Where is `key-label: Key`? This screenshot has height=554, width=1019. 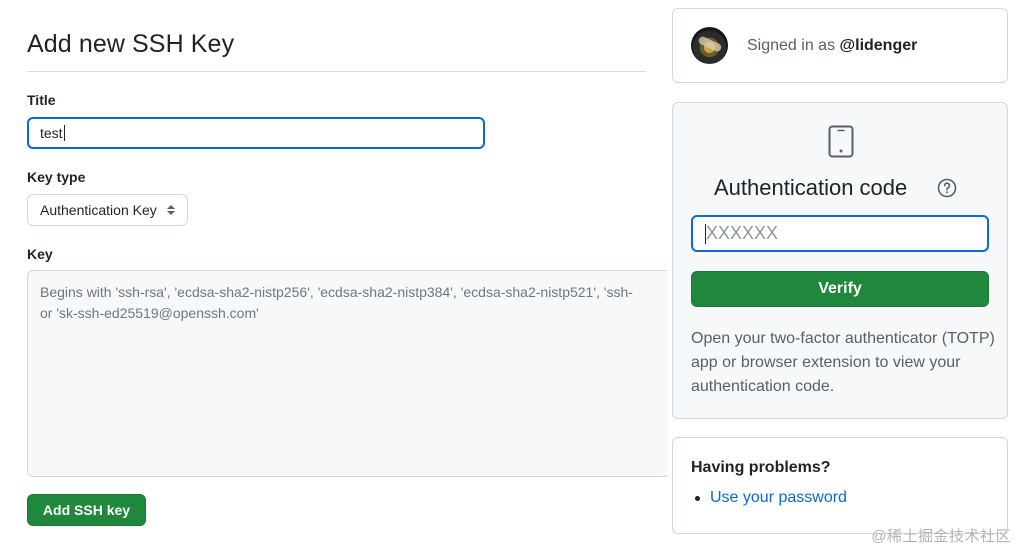 key-label: Key is located at coordinates (40, 254).